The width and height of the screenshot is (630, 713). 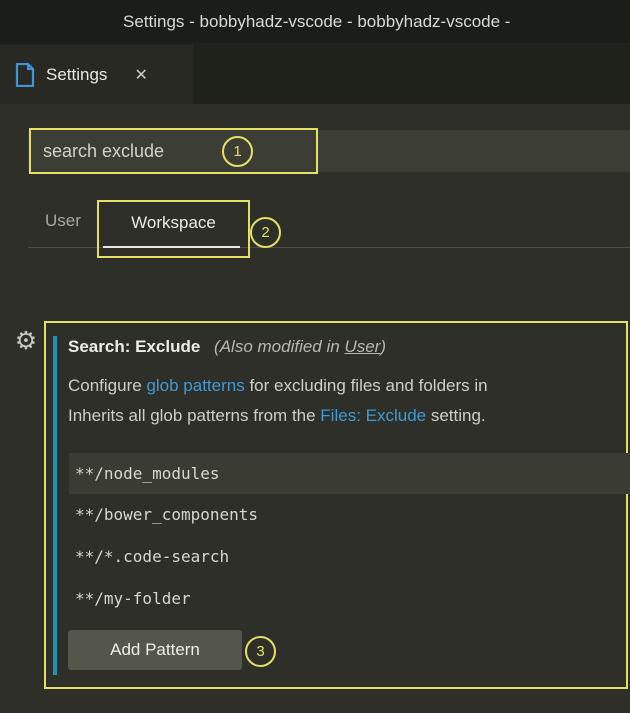 What do you see at coordinates (265, 232) in the screenshot?
I see `annotation-step-2: 2` at bounding box center [265, 232].